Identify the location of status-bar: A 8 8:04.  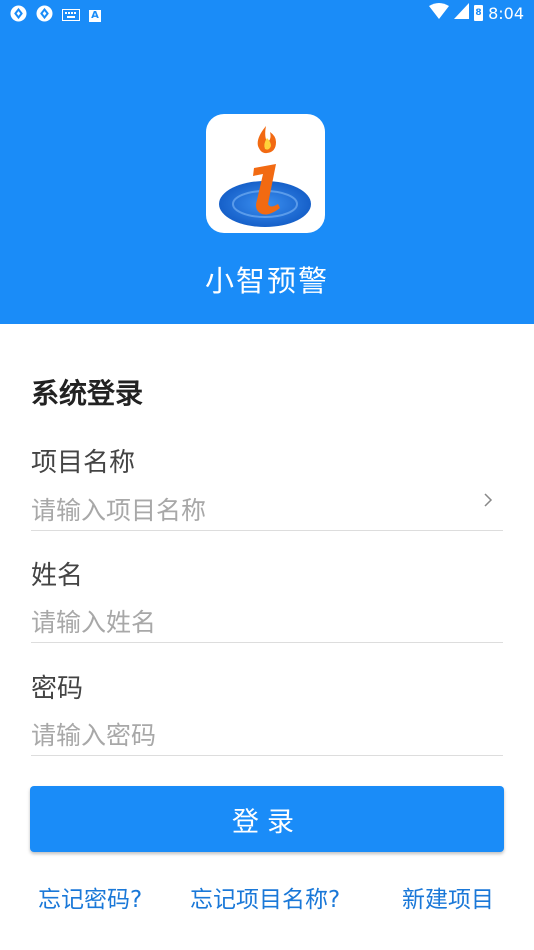
(267, 14).